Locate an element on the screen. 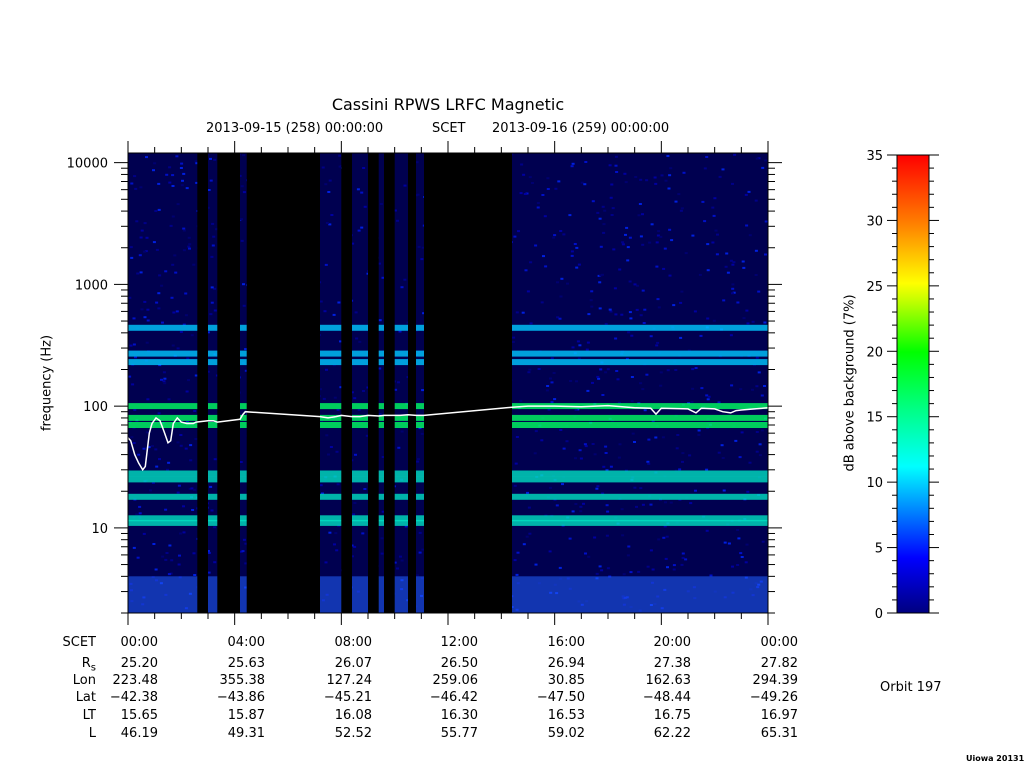 The image size is (1024, 768). ephemeris-cell-lat: −47.50 is located at coordinates (560, 697).